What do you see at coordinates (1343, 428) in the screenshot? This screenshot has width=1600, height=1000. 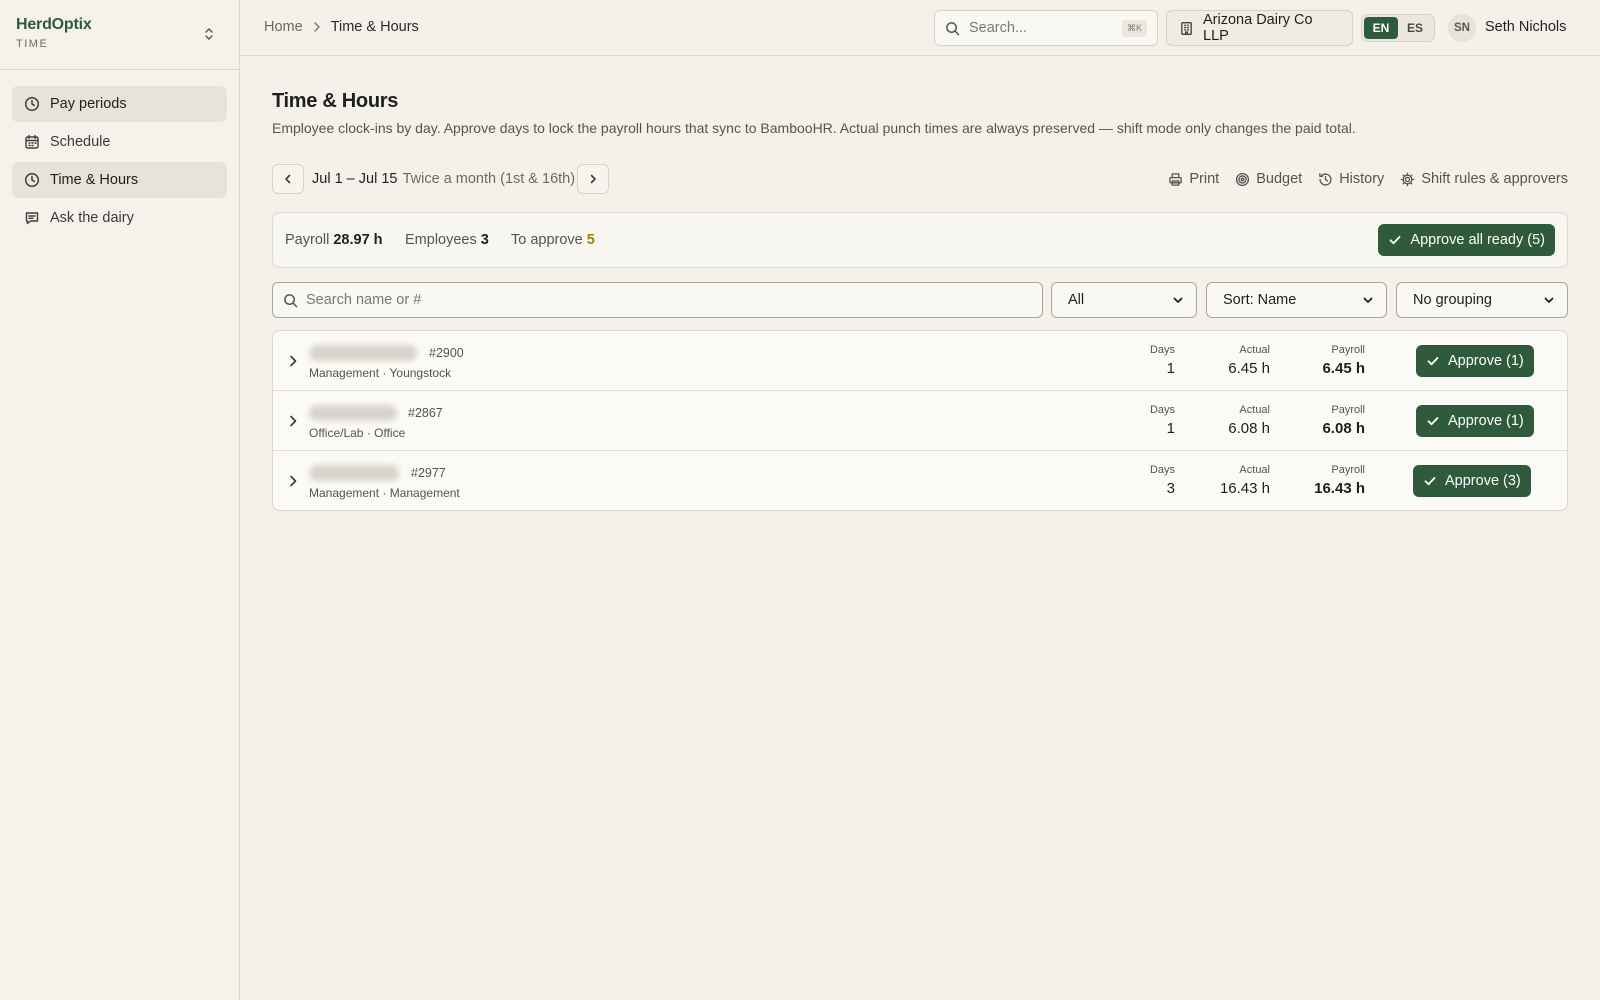 I see `payroll-value: 6.08 h` at bounding box center [1343, 428].